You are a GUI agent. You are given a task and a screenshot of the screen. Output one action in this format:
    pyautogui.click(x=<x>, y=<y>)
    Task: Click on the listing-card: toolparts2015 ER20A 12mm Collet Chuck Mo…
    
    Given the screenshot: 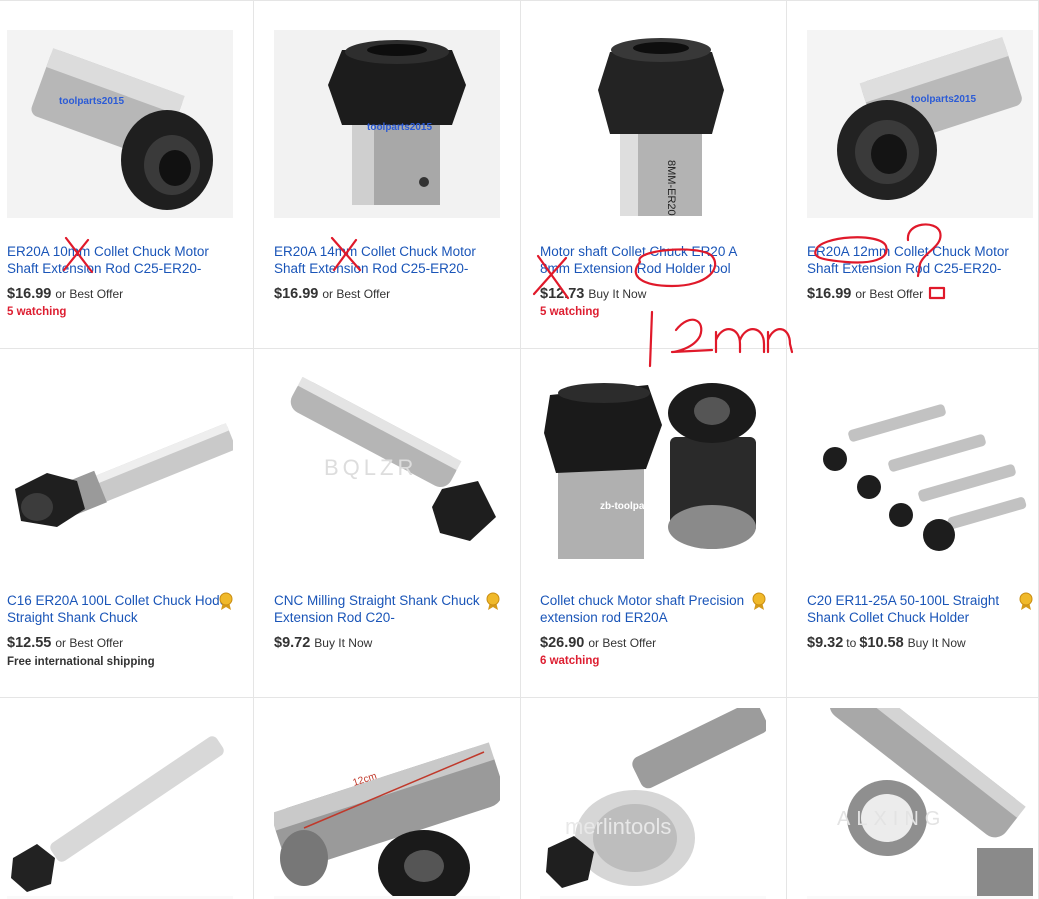 What is the action you would take?
    pyautogui.click(x=919, y=174)
    